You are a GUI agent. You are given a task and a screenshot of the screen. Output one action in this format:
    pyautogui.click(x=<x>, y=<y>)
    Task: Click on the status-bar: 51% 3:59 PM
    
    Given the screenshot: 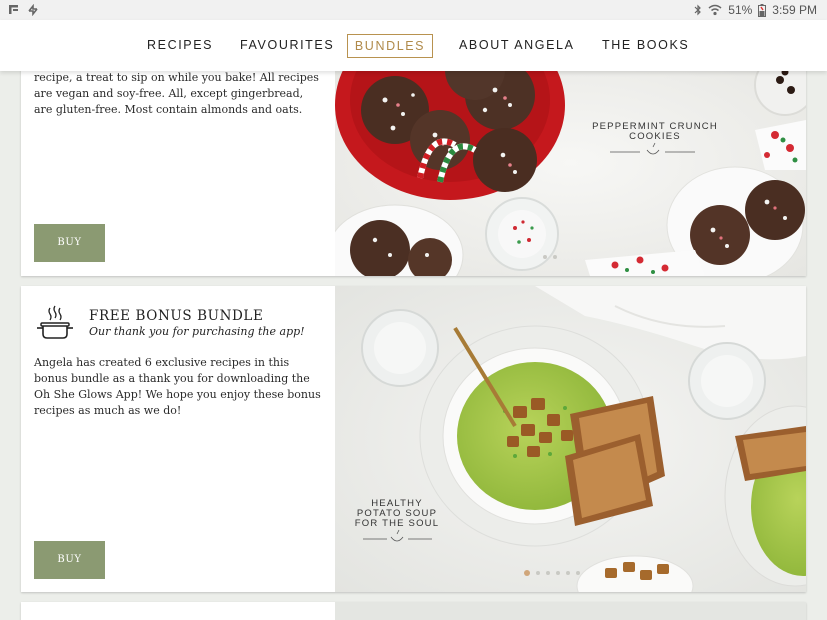 What is the action you would take?
    pyautogui.click(x=413, y=10)
    